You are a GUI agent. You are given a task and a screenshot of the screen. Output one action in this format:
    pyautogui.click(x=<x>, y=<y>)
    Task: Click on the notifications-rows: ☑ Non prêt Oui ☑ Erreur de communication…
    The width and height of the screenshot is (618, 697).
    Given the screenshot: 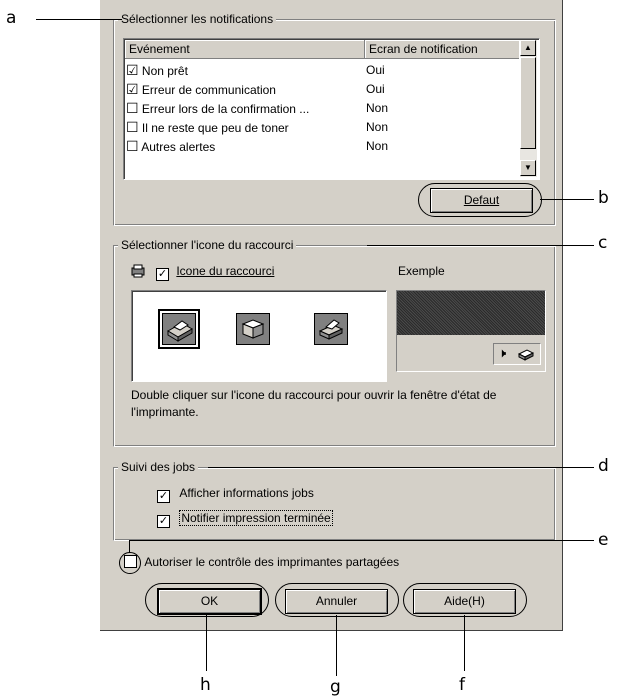 What is the action you would take?
    pyautogui.click(x=322, y=120)
    